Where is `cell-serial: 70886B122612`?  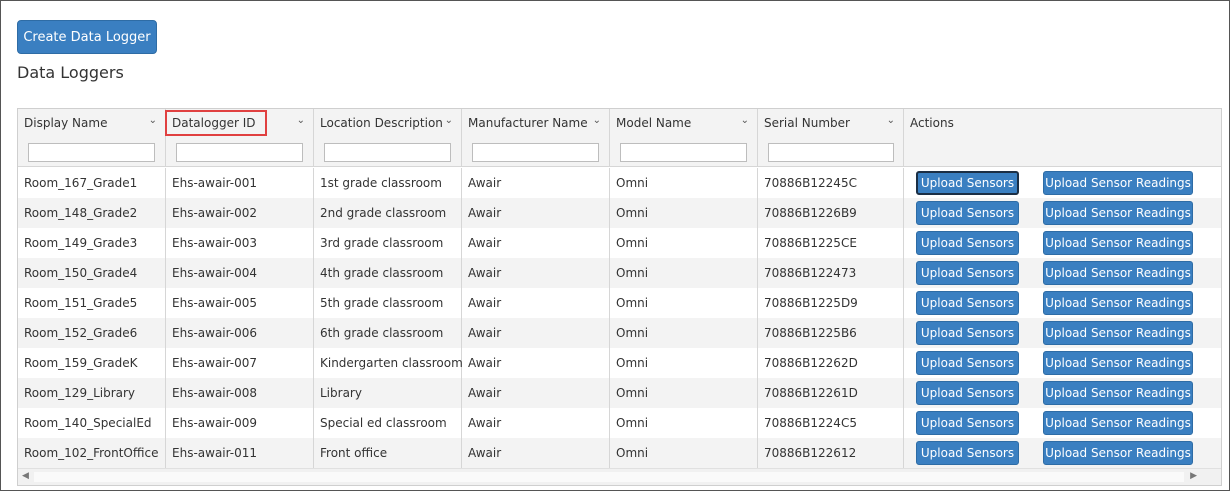
cell-serial: 70886B122612 is located at coordinates (831, 453).